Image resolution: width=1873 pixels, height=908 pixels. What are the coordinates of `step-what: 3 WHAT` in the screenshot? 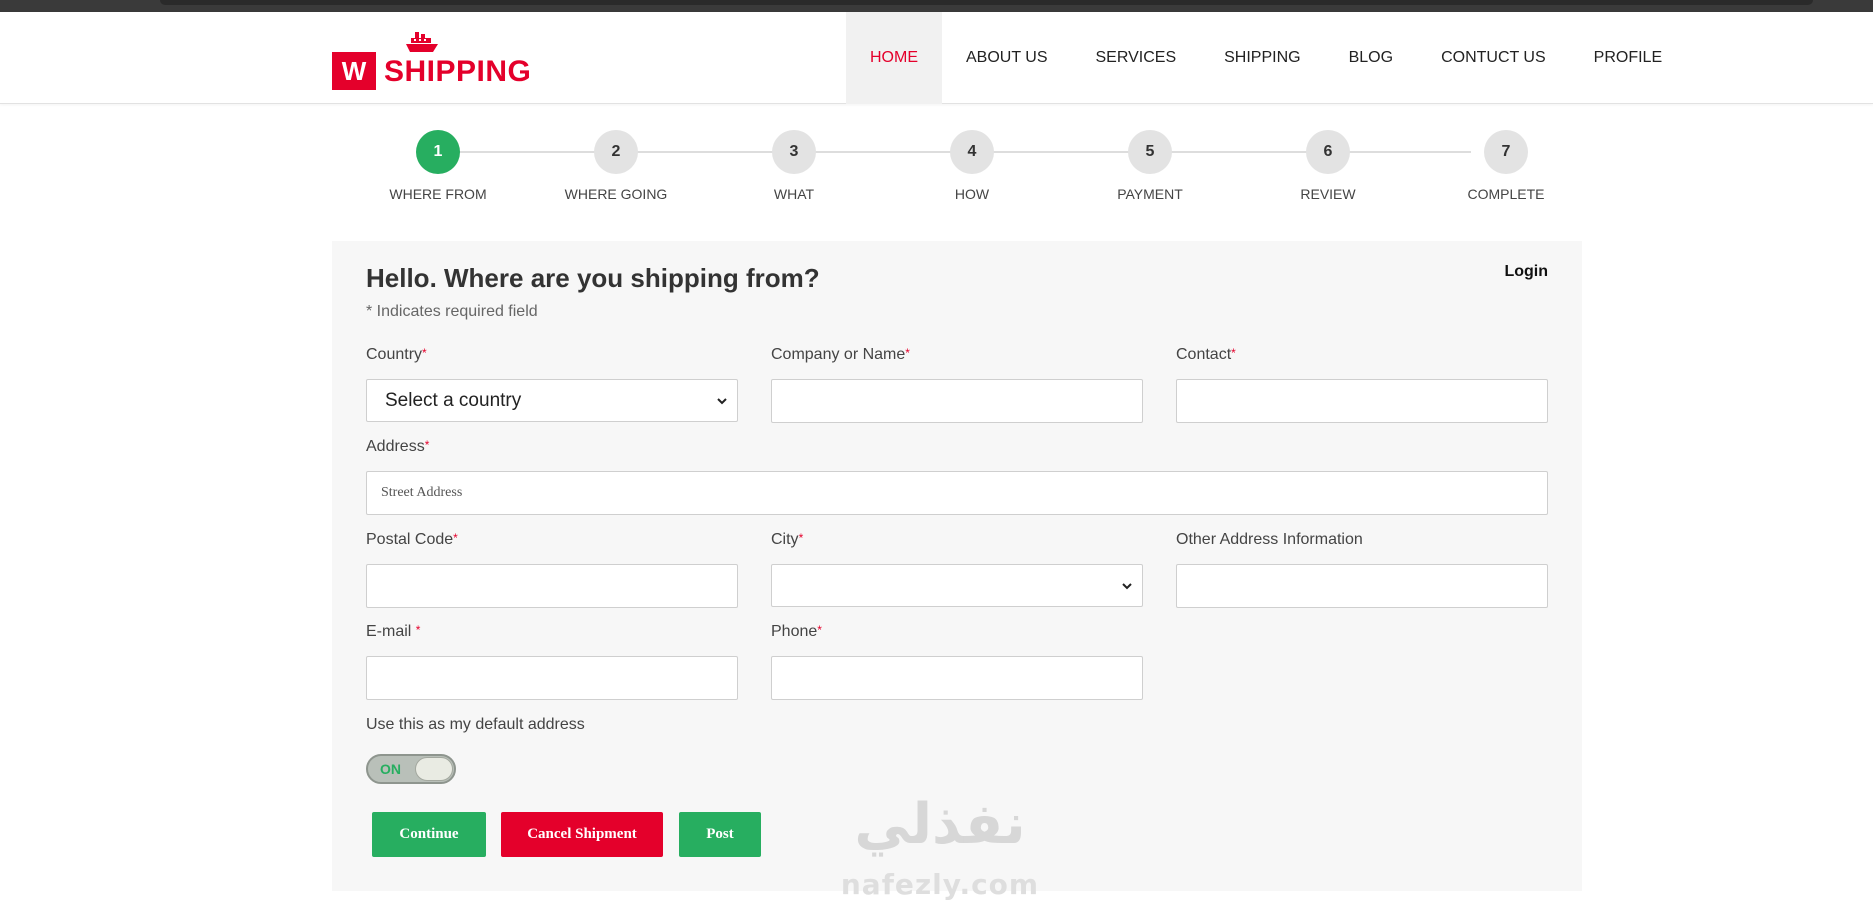 It's located at (794, 166).